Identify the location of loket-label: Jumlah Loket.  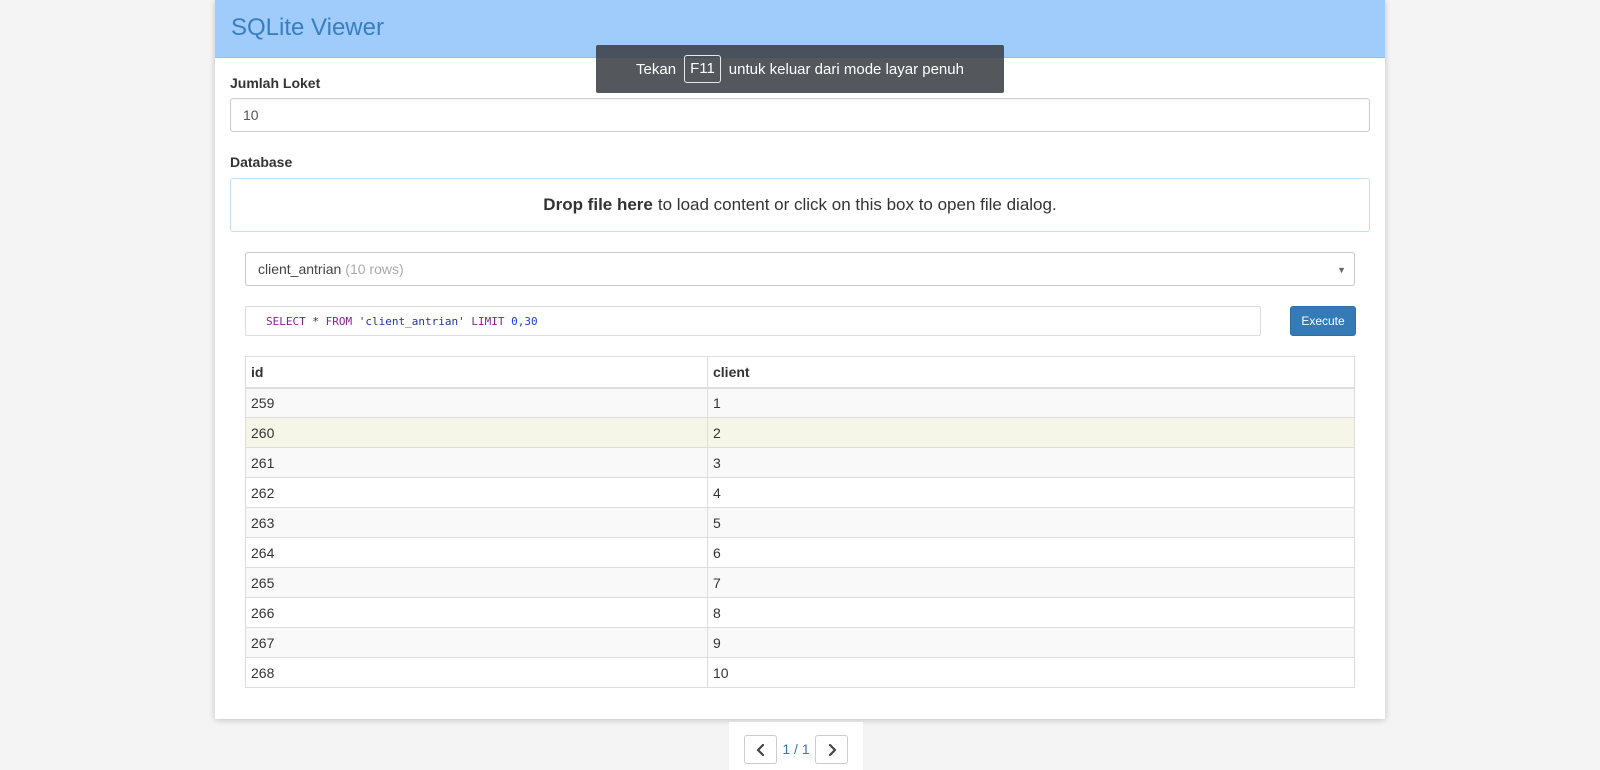
(275, 83).